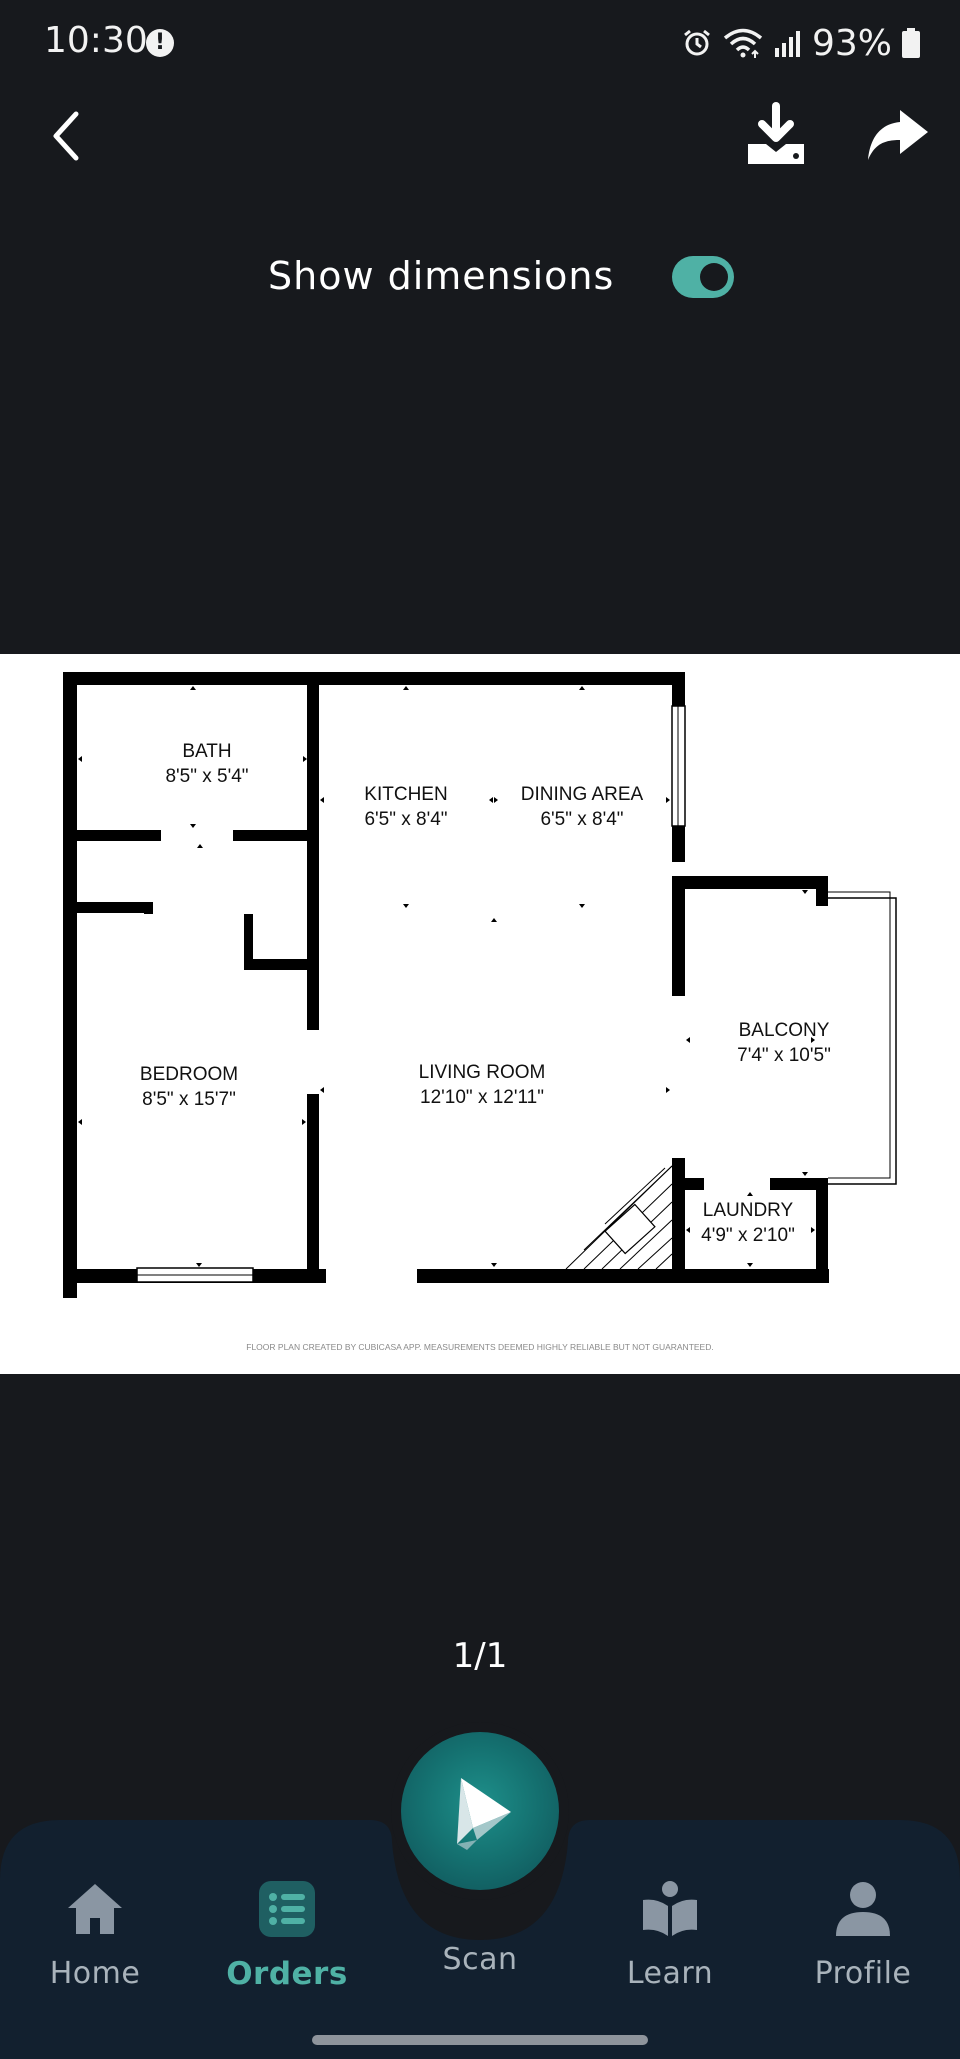 Image resolution: width=960 pixels, height=2059 pixels. I want to click on share-arrow-icon, so click(898, 135).